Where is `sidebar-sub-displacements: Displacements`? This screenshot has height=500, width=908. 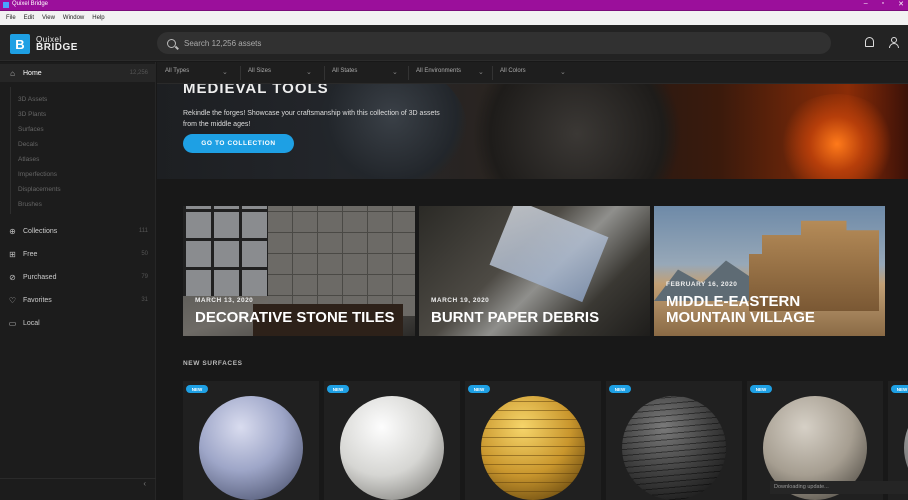
sidebar-sub-displacements: Displacements is located at coordinates (39, 189).